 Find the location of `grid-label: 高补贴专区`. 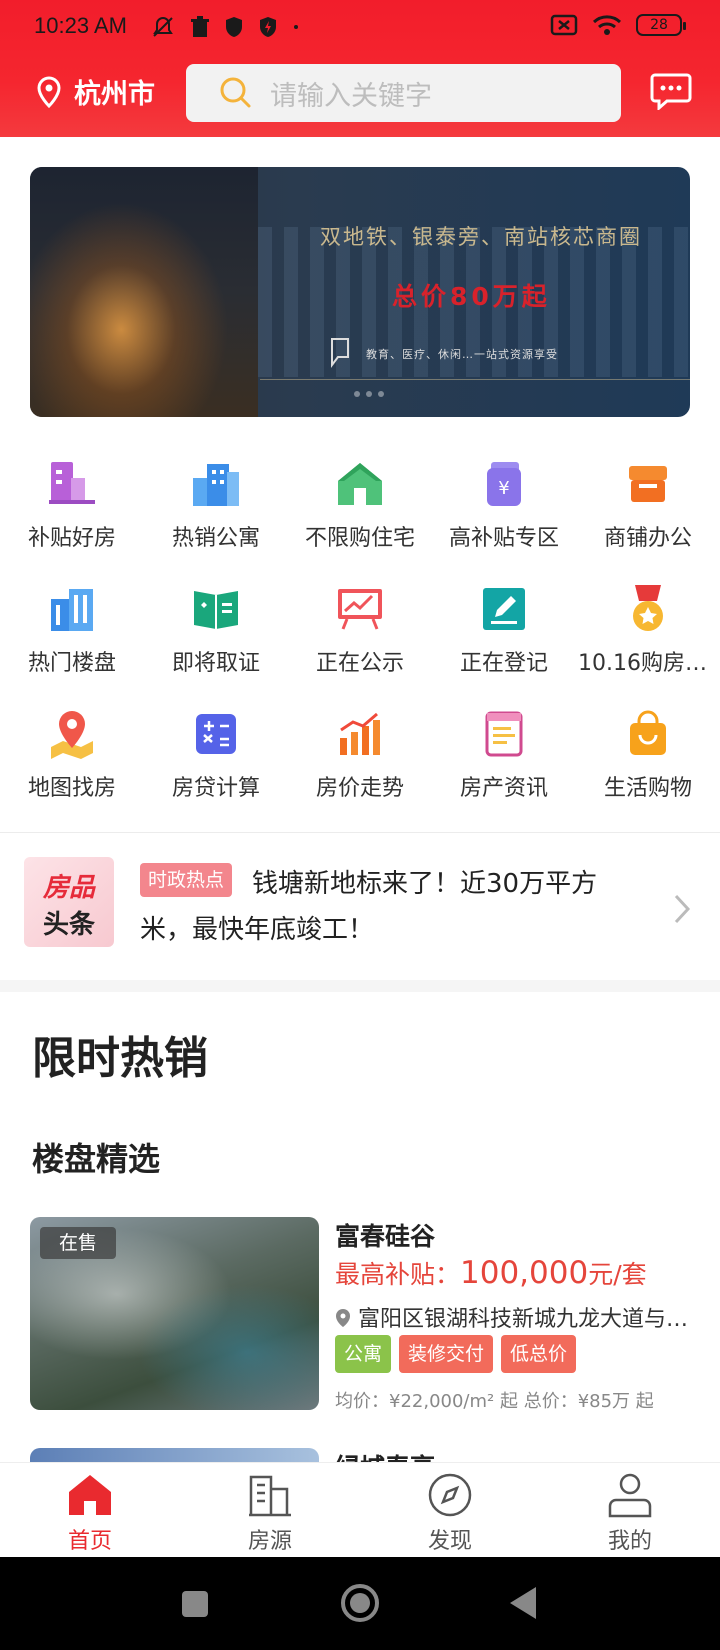

grid-label: 高补贴专区 is located at coordinates (503, 538).